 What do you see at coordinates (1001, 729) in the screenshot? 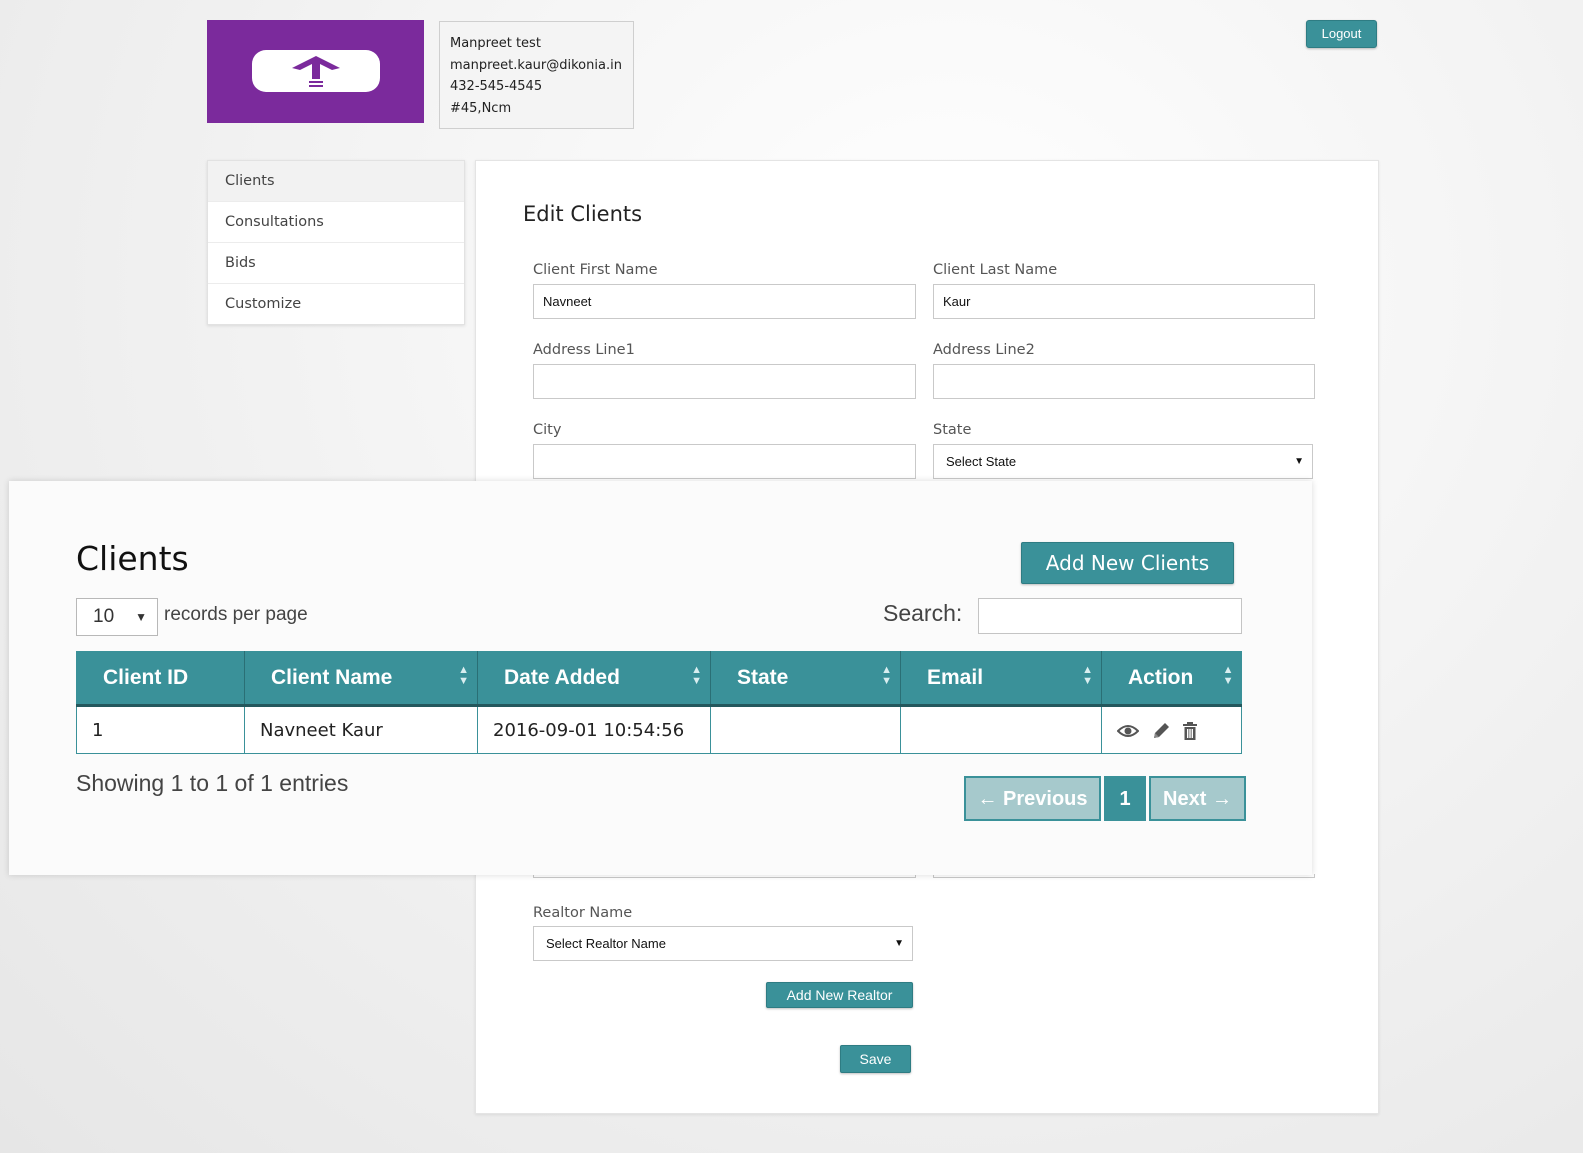
I see `cell-email` at bounding box center [1001, 729].